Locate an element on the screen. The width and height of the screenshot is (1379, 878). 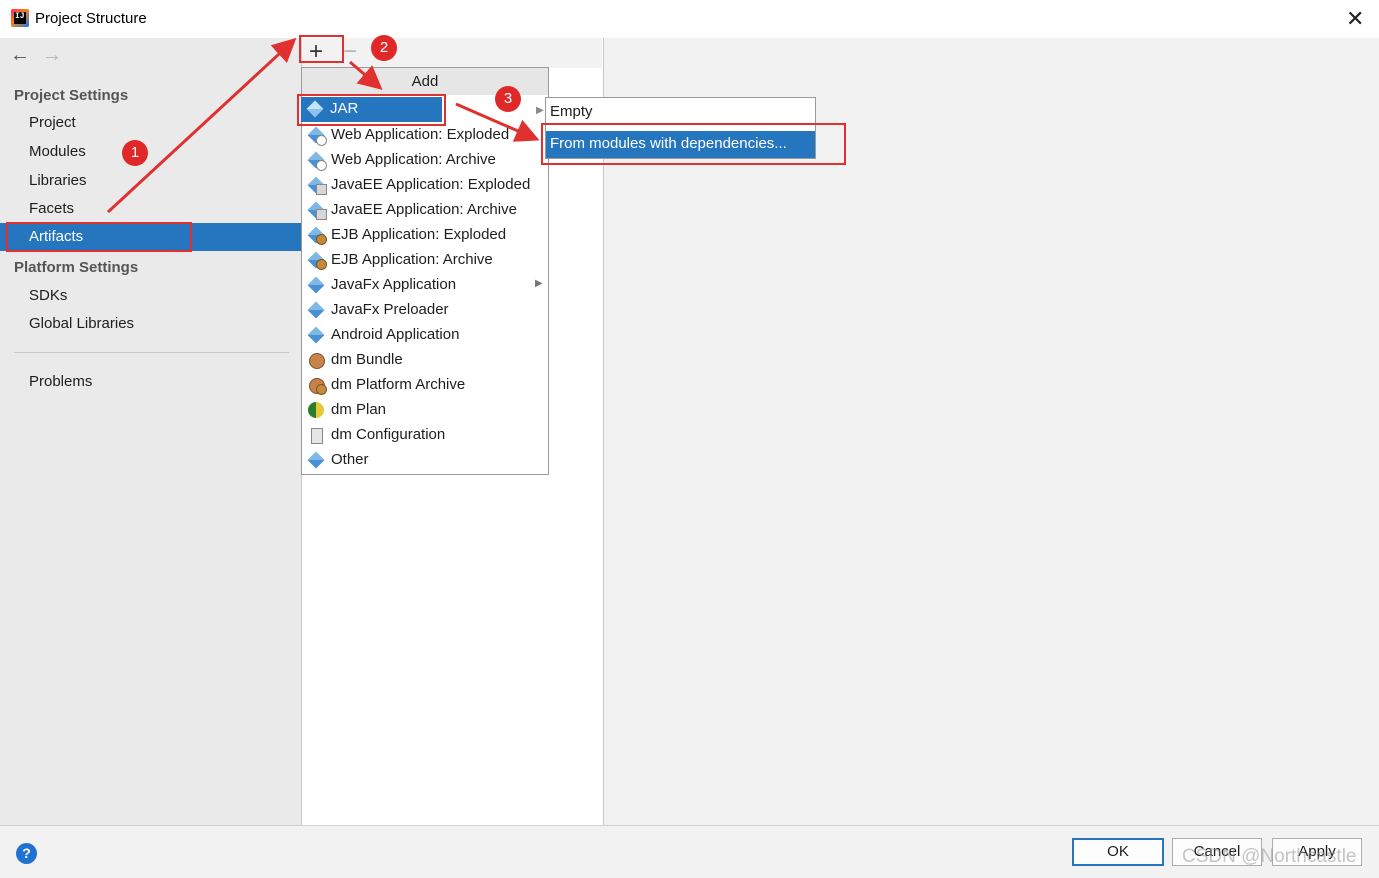
menu-item-dm-platform-archive: dm Platform Archive is located at coordinates (425, 385).